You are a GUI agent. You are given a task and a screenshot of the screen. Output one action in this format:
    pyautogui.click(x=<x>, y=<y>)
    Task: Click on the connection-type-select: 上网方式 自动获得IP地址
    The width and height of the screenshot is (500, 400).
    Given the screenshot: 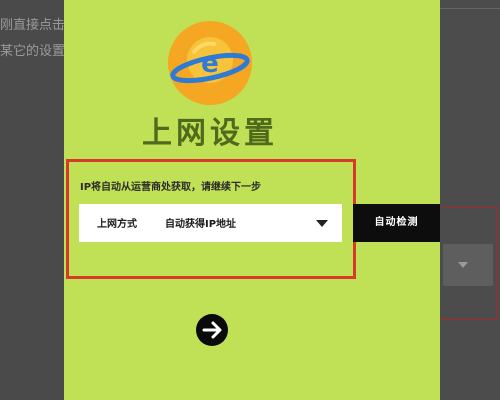 What is the action you would take?
    pyautogui.click(x=210, y=223)
    